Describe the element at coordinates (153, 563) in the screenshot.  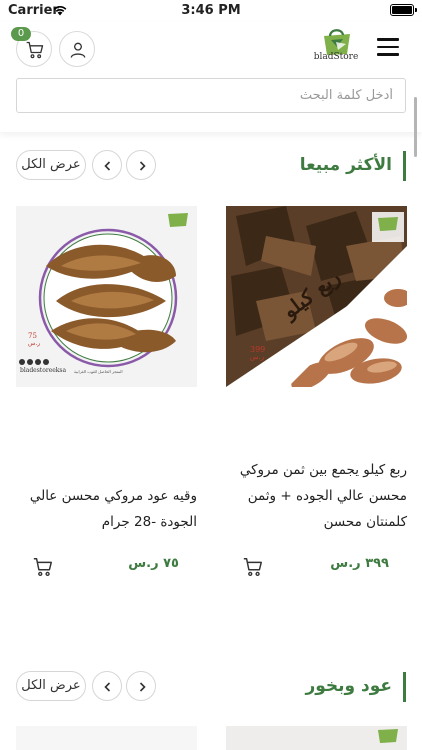
I see `product-price: ٧٥ ر.س` at that location.